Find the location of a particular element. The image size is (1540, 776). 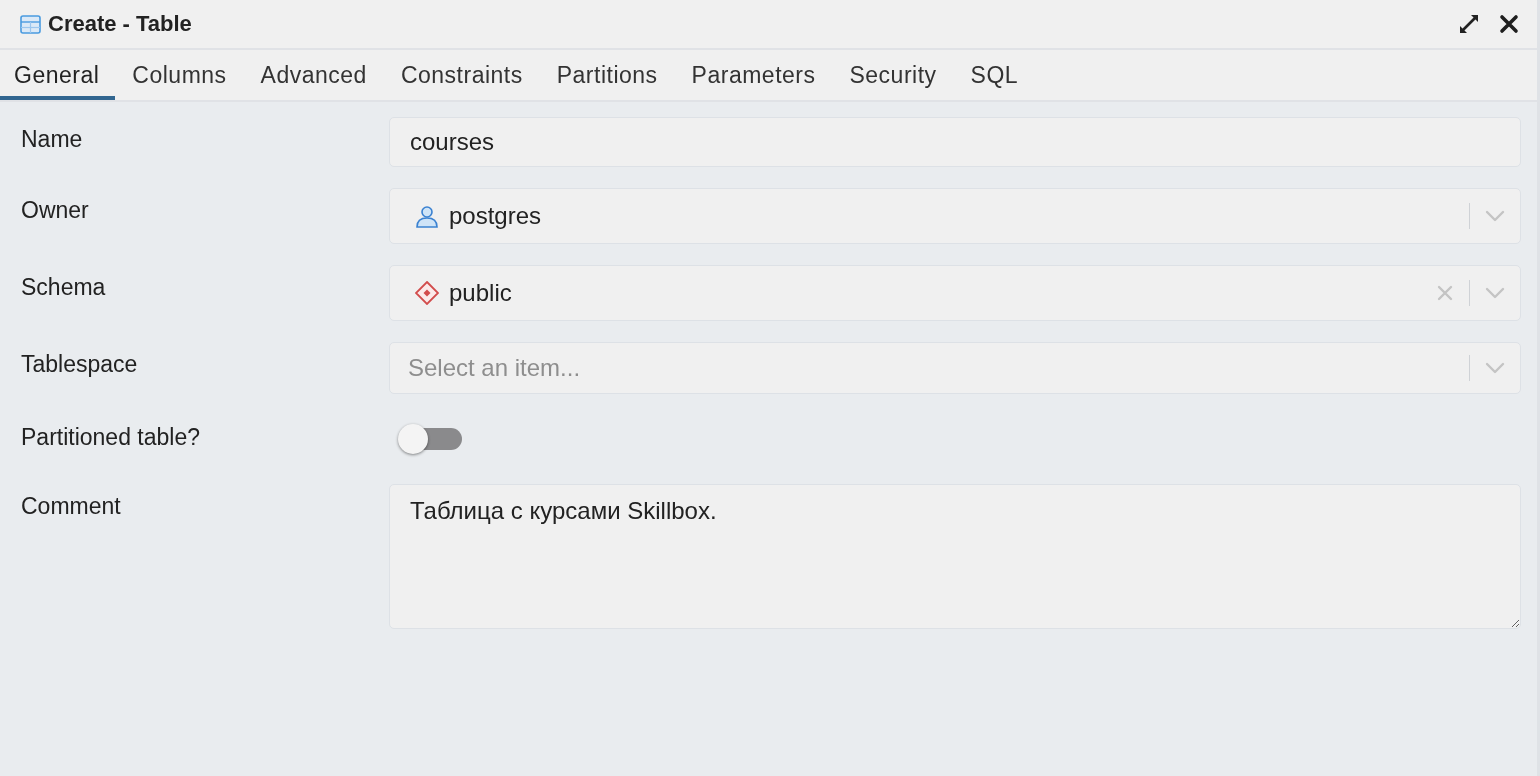

field-label: Schema is located at coordinates (64, 287).